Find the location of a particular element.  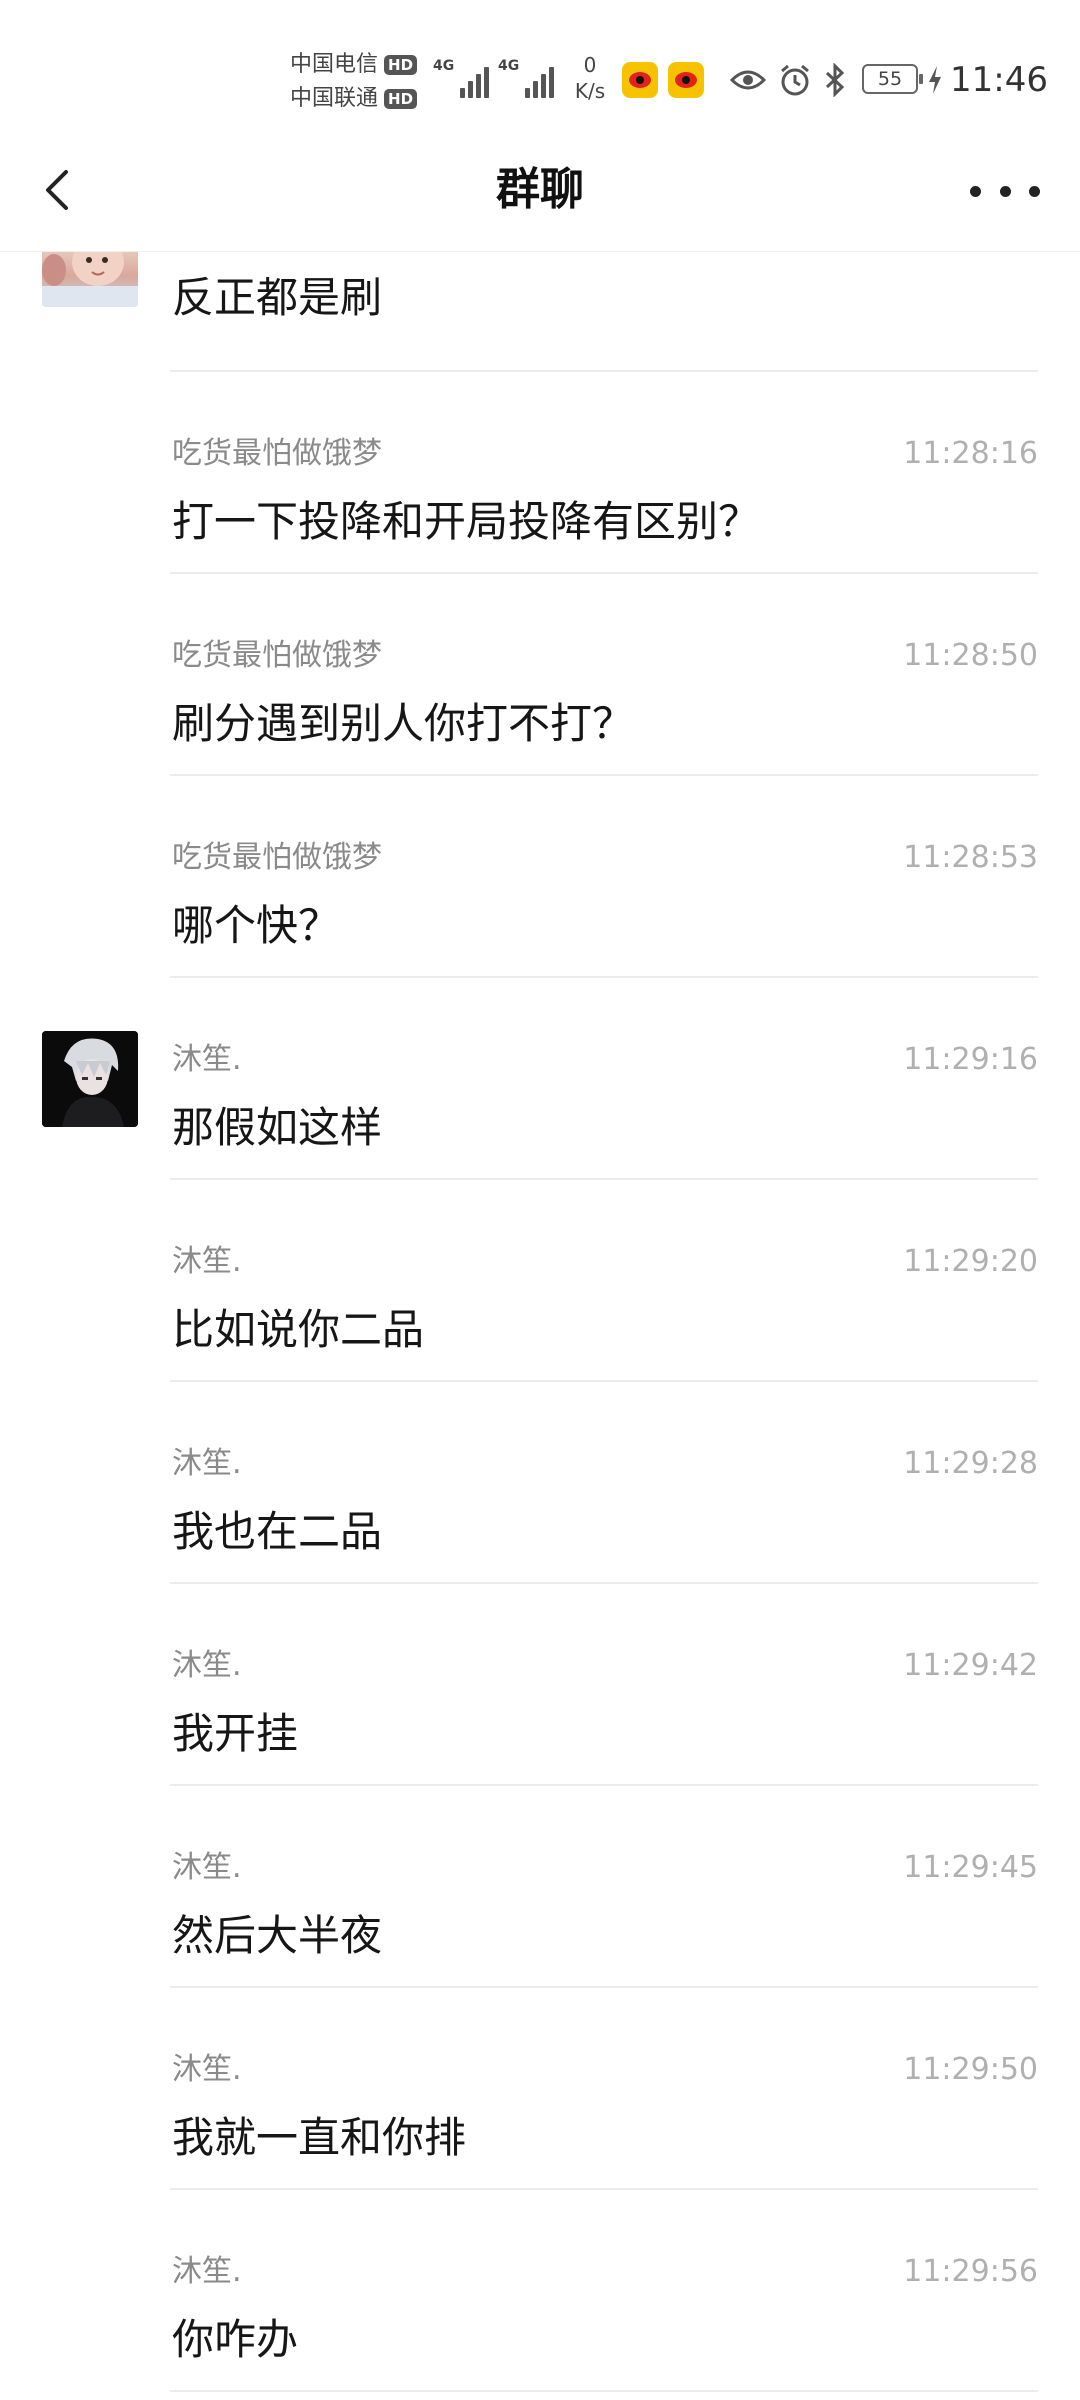

message-row: 沐笙. 11:29:50 我就一直和你排 is located at coordinates (540, 2089).